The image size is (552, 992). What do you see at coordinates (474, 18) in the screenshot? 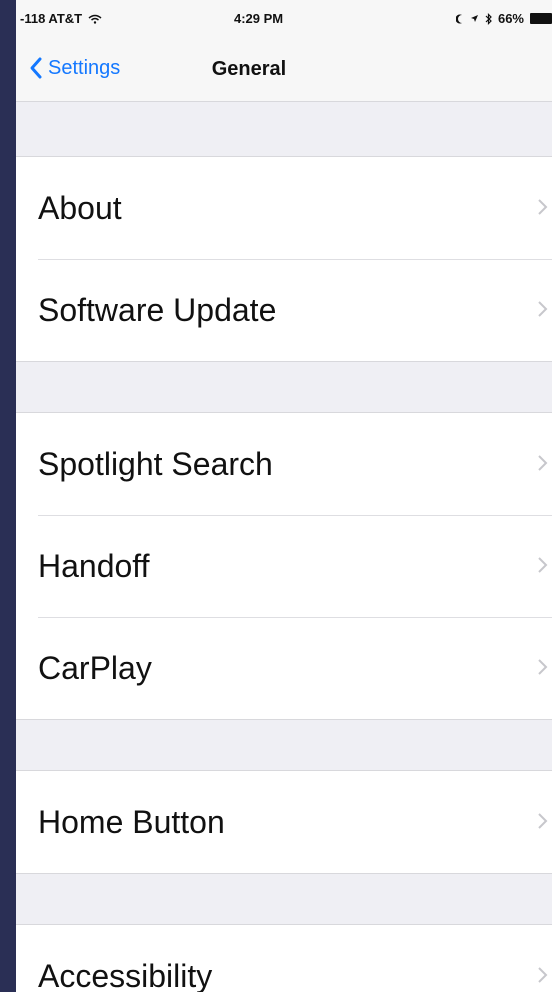
I see `location-icon` at bounding box center [474, 18].